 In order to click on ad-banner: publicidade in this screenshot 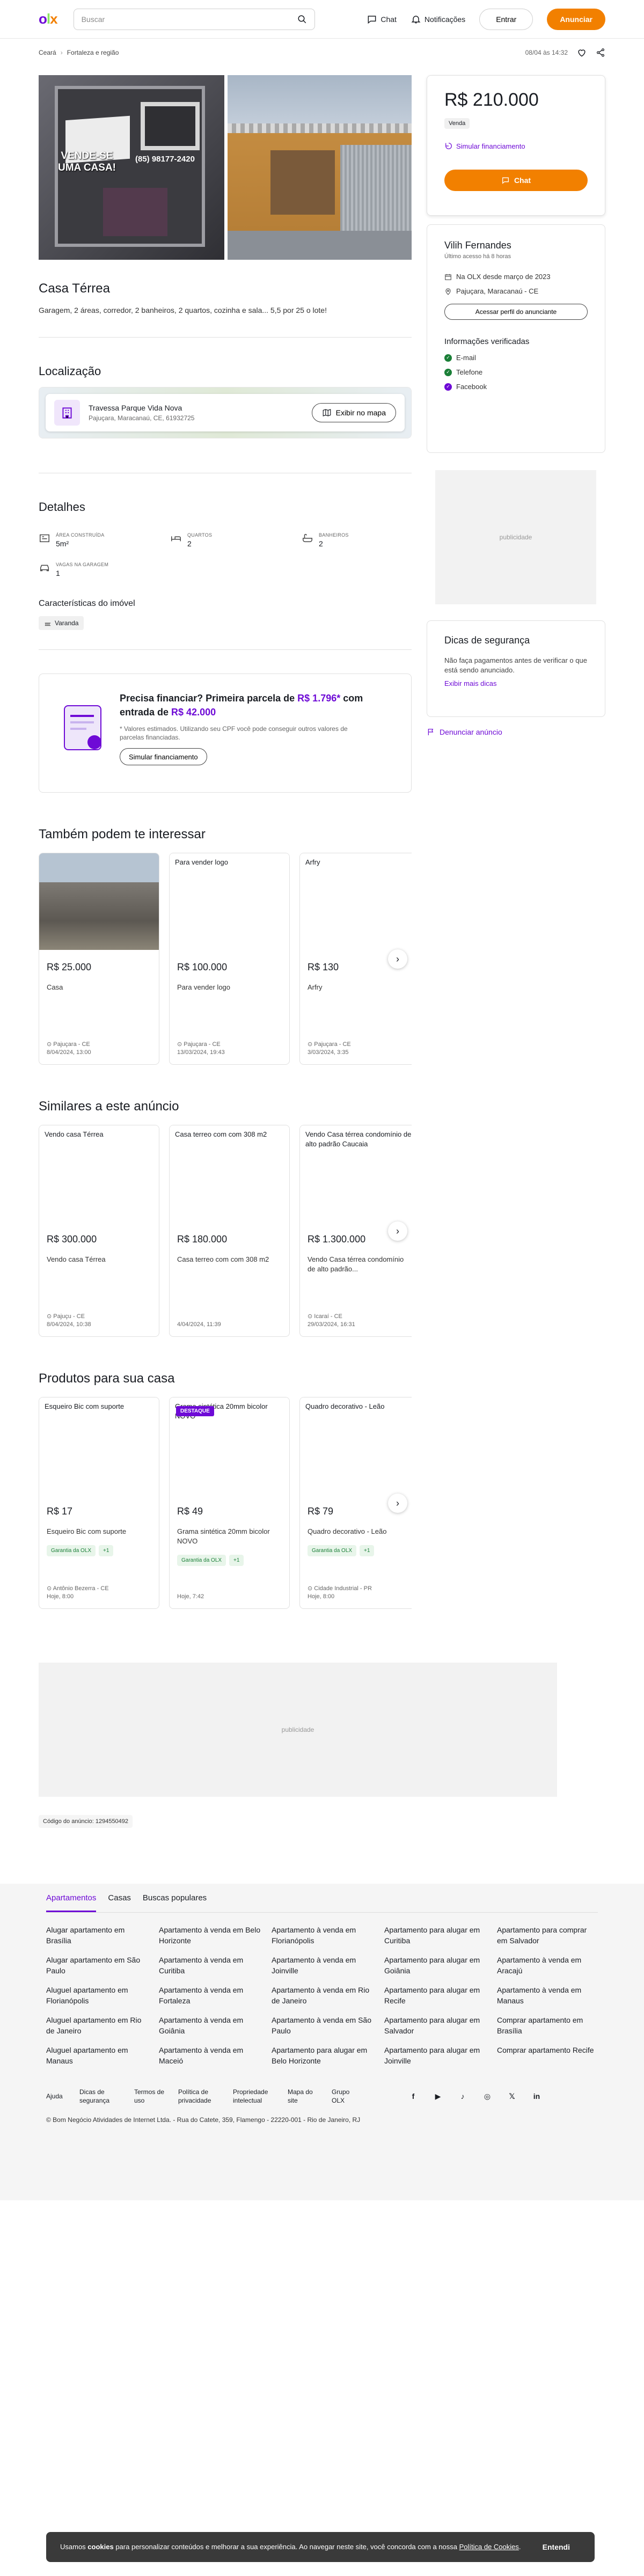, I will do `click(298, 1730)`.